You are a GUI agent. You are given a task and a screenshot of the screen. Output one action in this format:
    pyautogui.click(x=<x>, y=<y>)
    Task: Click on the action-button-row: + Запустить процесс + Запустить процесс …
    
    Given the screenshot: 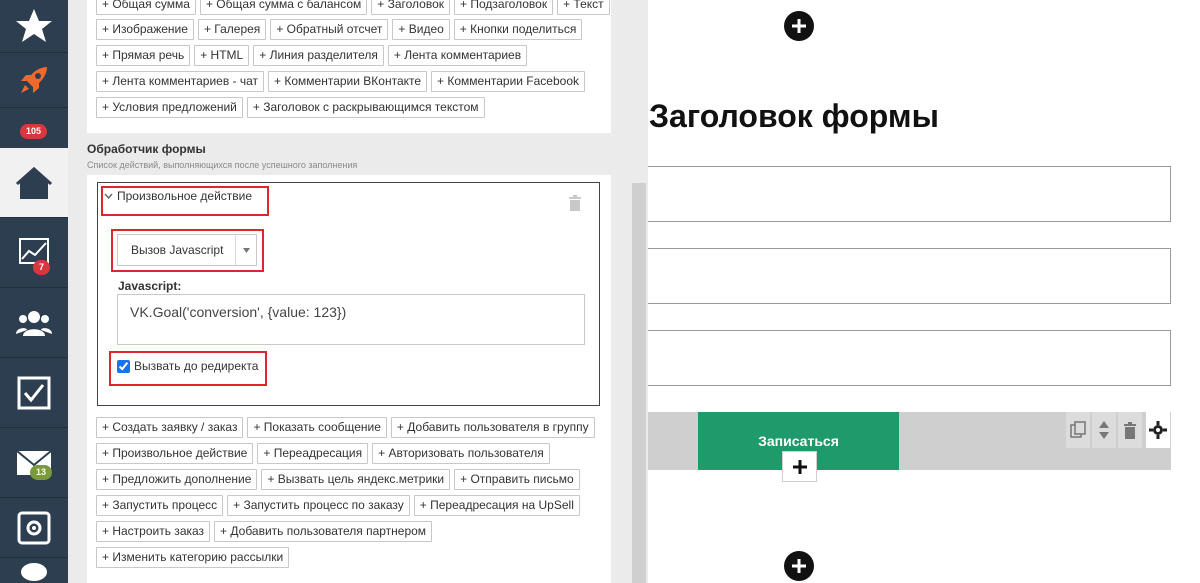 What is the action you would take?
    pyautogui.click(x=338, y=505)
    